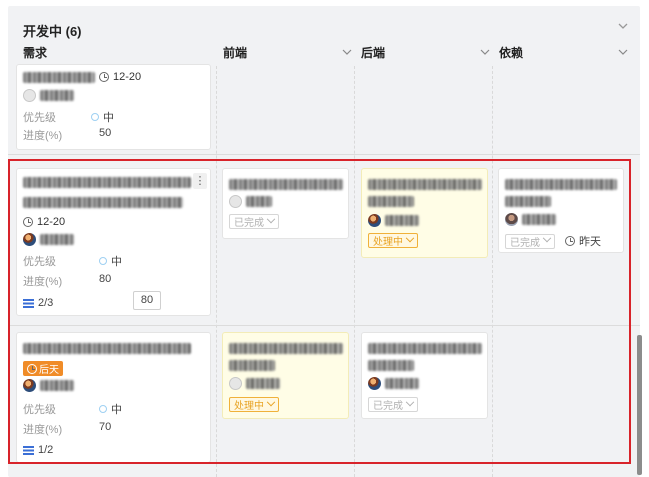 Image resolution: width=649 pixels, height=477 pixels. I want to click on task-card-frontend: 已完成, so click(285, 203).